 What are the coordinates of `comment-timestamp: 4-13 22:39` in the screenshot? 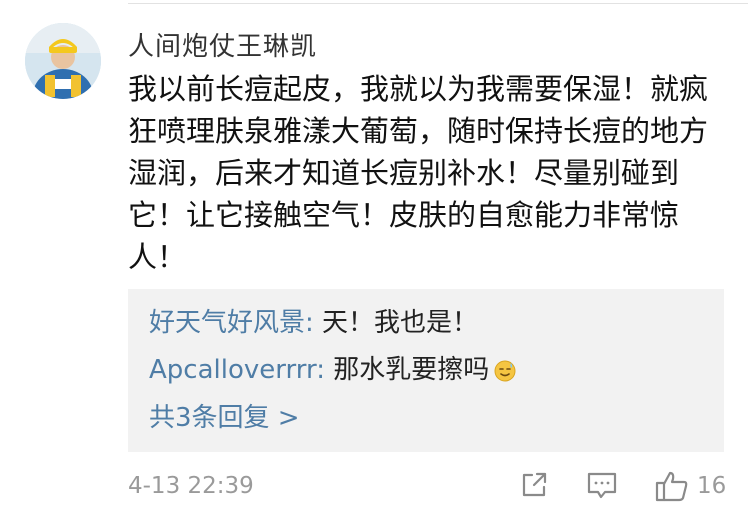 It's located at (191, 486).